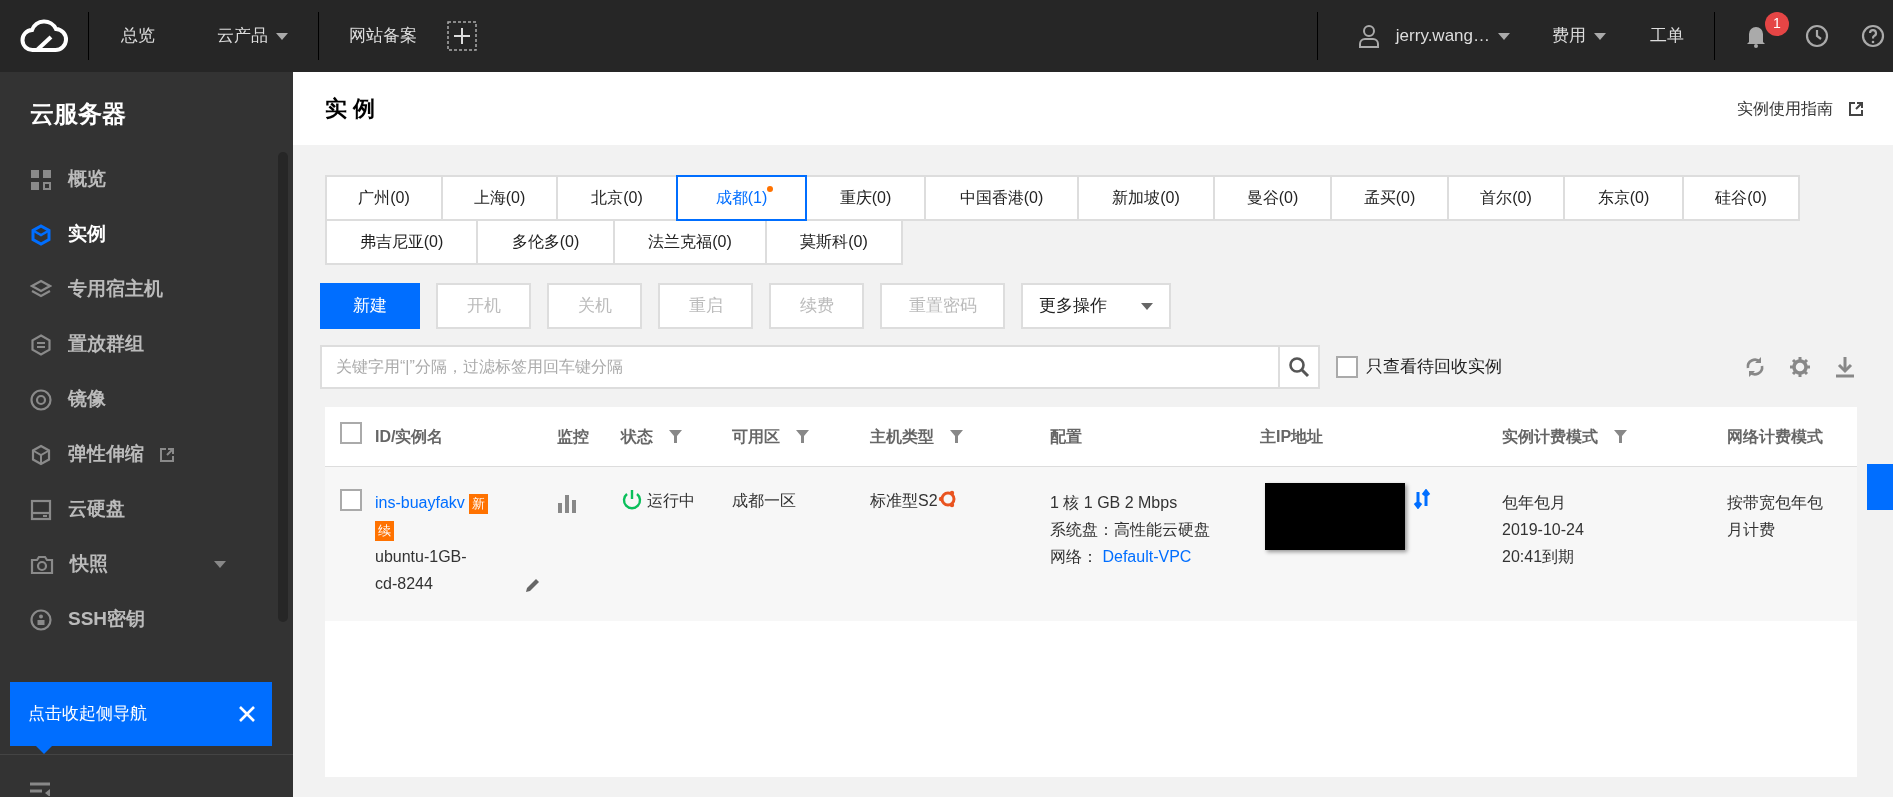 Image resolution: width=1893 pixels, height=797 pixels. What do you see at coordinates (127, 564) in the screenshot?
I see `sidebar-item: 快照` at bounding box center [127, 564].